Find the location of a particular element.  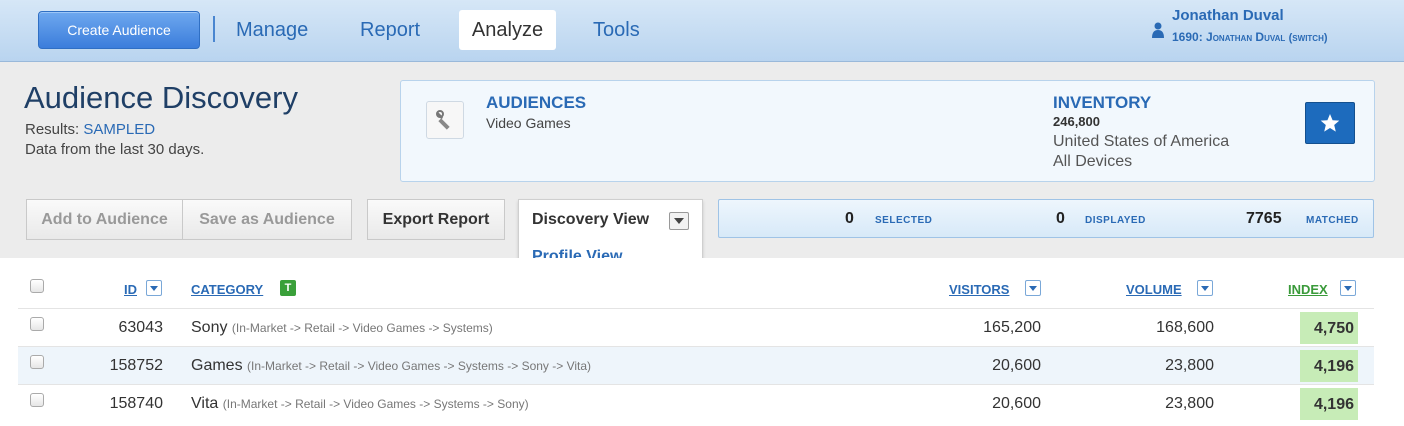

nav-separator is located at coordinates (214, 29).